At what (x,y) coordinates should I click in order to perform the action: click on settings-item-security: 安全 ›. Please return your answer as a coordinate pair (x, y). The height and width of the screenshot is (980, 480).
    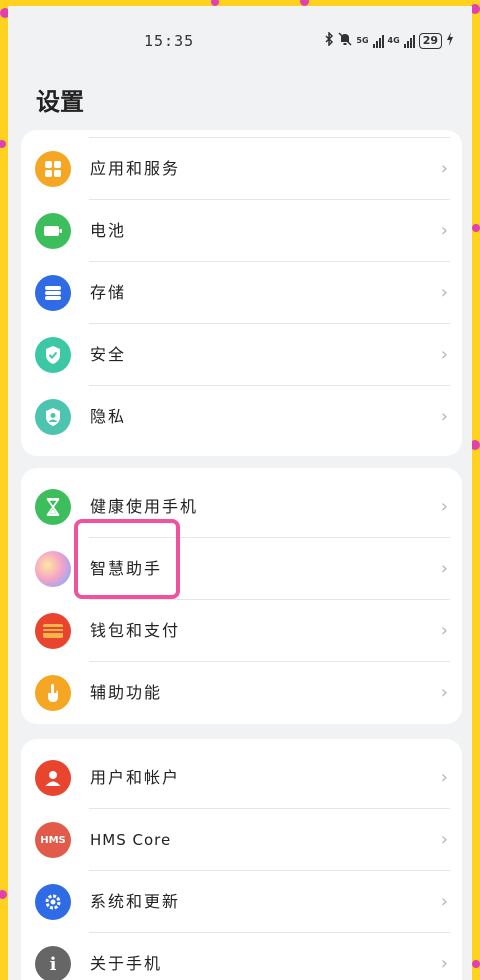
    Looking at the image, I should click on (241, 355).